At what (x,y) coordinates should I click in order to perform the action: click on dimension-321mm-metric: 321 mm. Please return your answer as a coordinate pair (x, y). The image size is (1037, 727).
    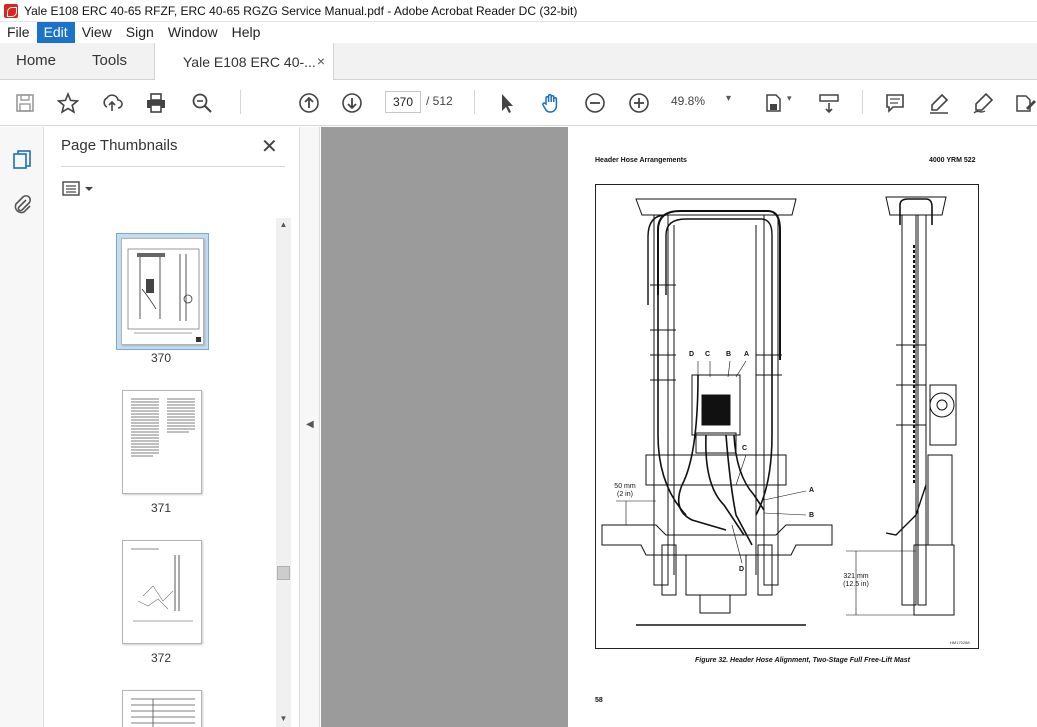
    Looking at the image, I should click on (856, 576).